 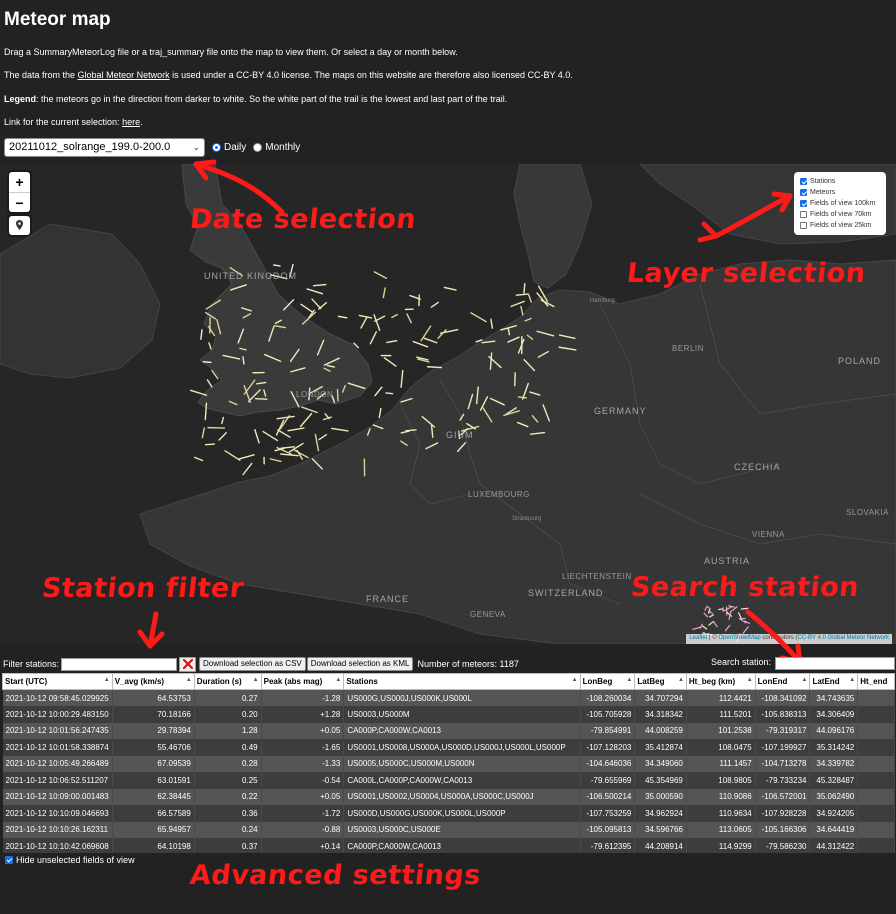 I want to click on column-header: Ht_end, so click(x=876, y=681).